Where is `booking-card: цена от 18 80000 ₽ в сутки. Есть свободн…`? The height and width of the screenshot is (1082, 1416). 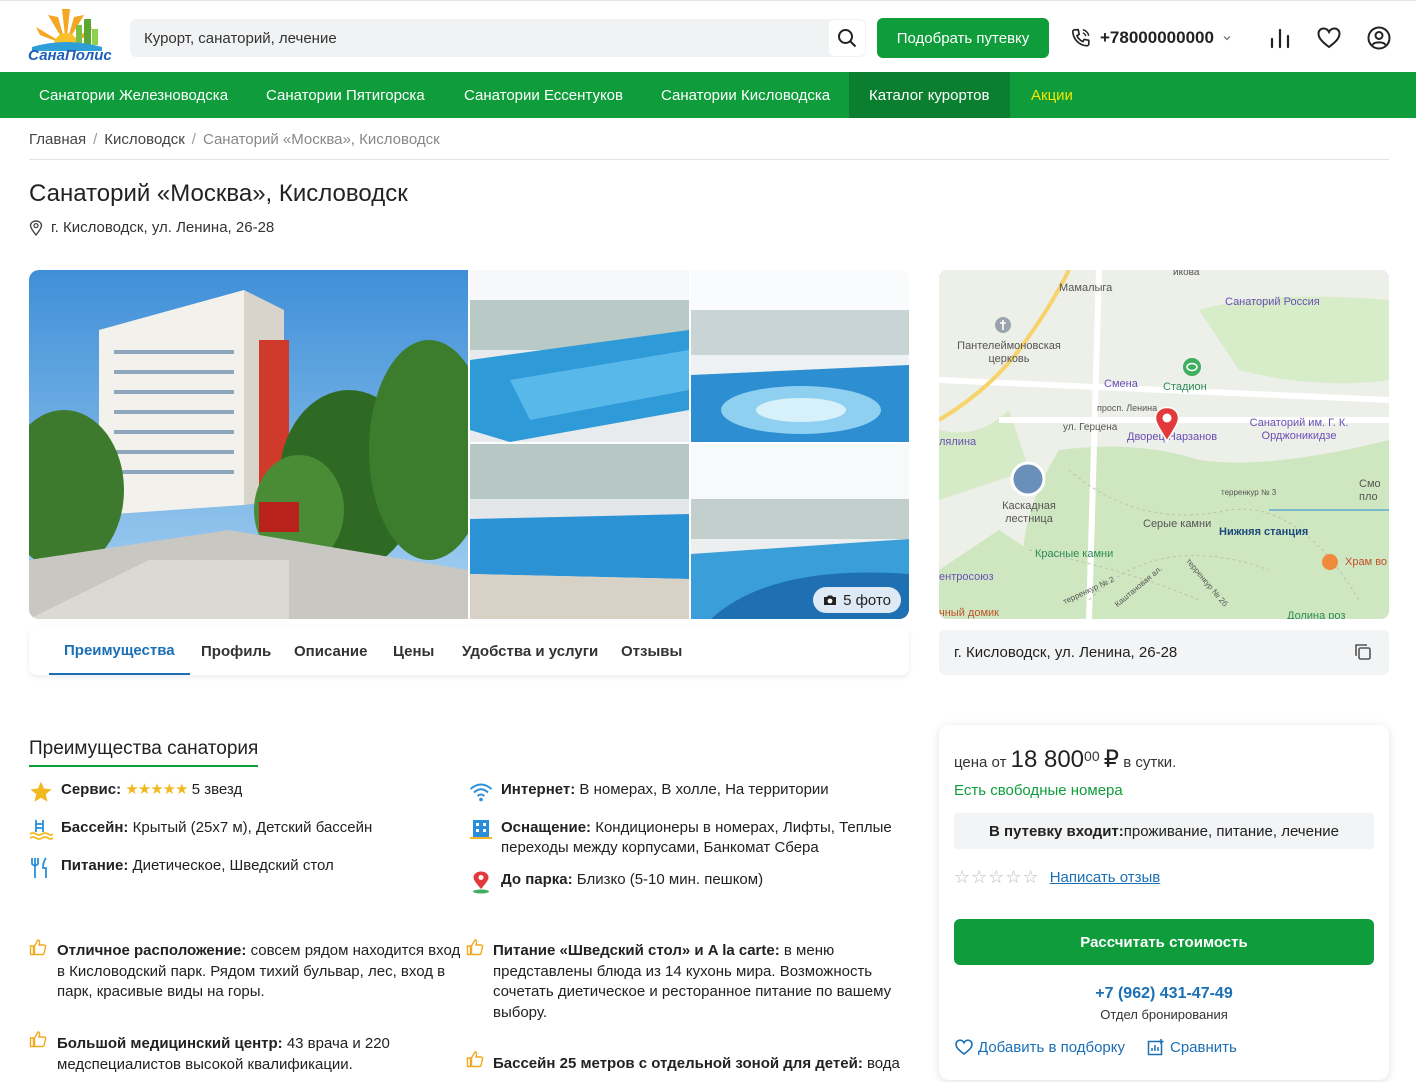
booking-card: цена от 18 80000 ₽ в сутки. Есть свободн… is located at coordinates (1164, 902).